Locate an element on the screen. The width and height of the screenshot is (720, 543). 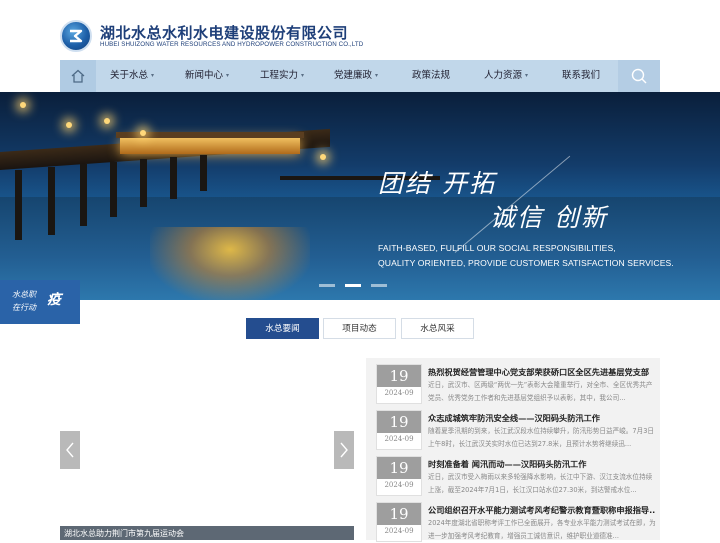
tab-company-style: 水总风采 is located at coordinates (437, 328).